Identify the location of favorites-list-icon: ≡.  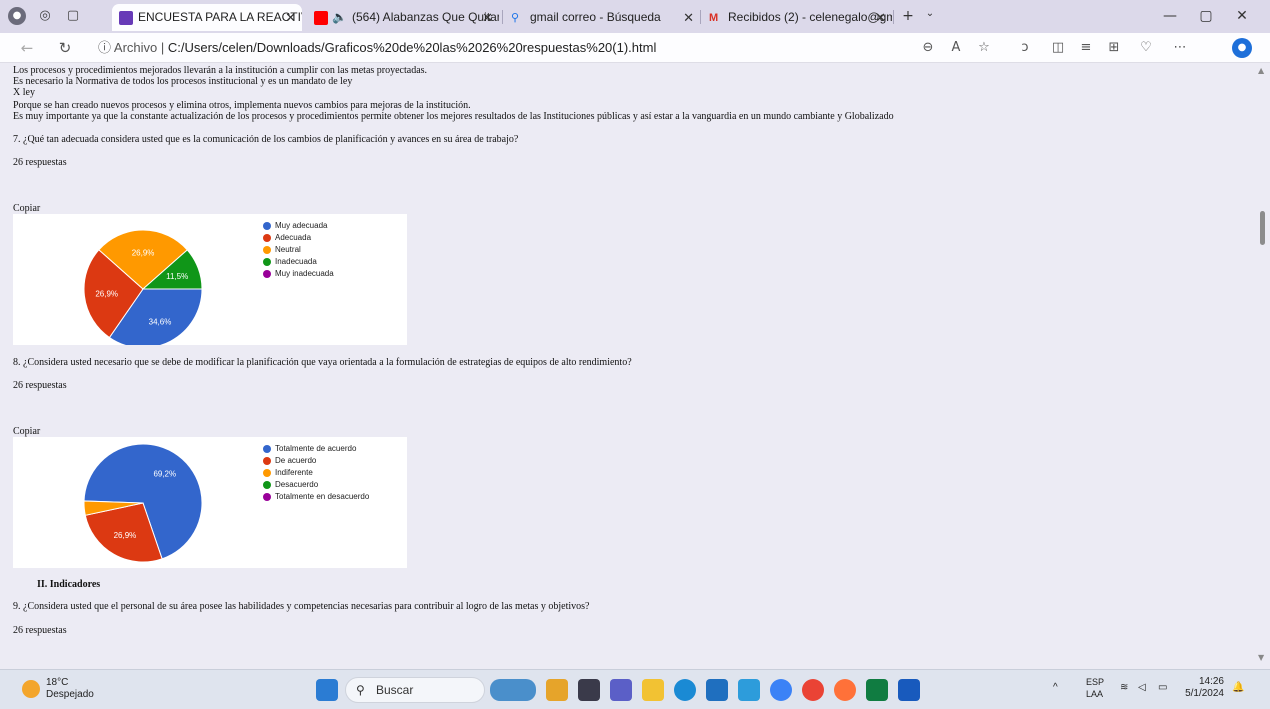
(1086, 48).